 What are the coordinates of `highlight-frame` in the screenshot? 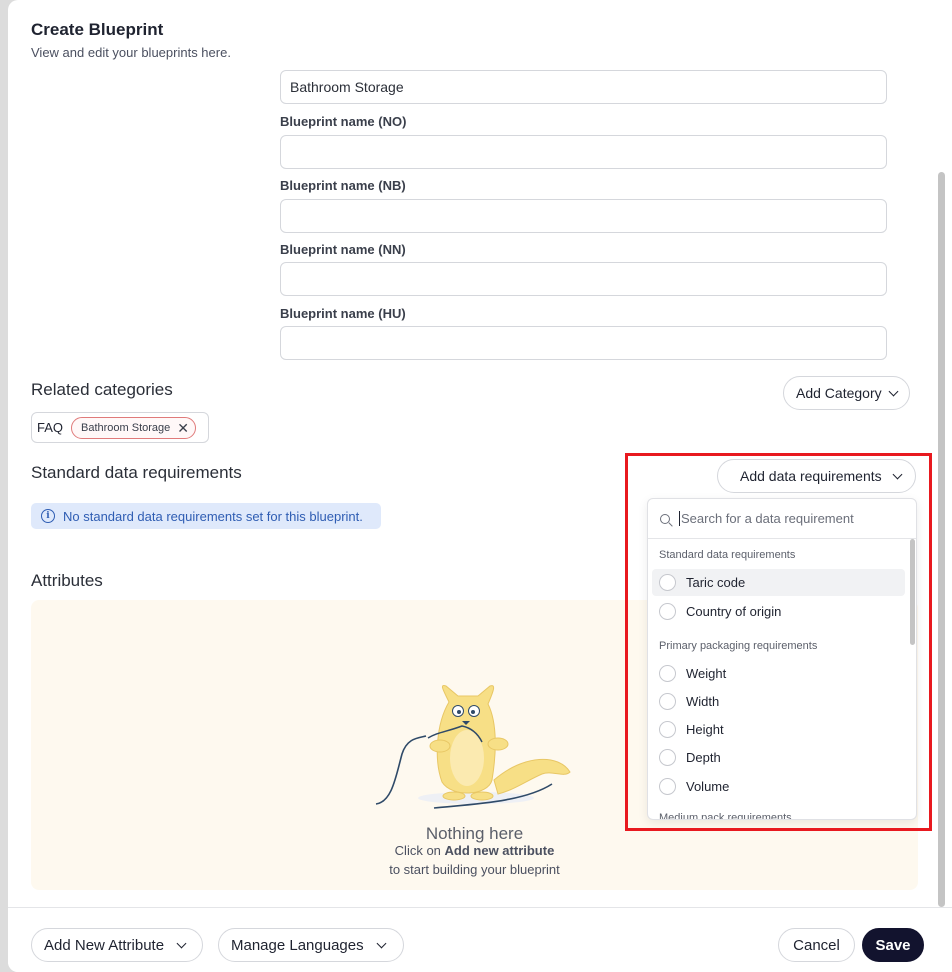 It's located at (778, 642).